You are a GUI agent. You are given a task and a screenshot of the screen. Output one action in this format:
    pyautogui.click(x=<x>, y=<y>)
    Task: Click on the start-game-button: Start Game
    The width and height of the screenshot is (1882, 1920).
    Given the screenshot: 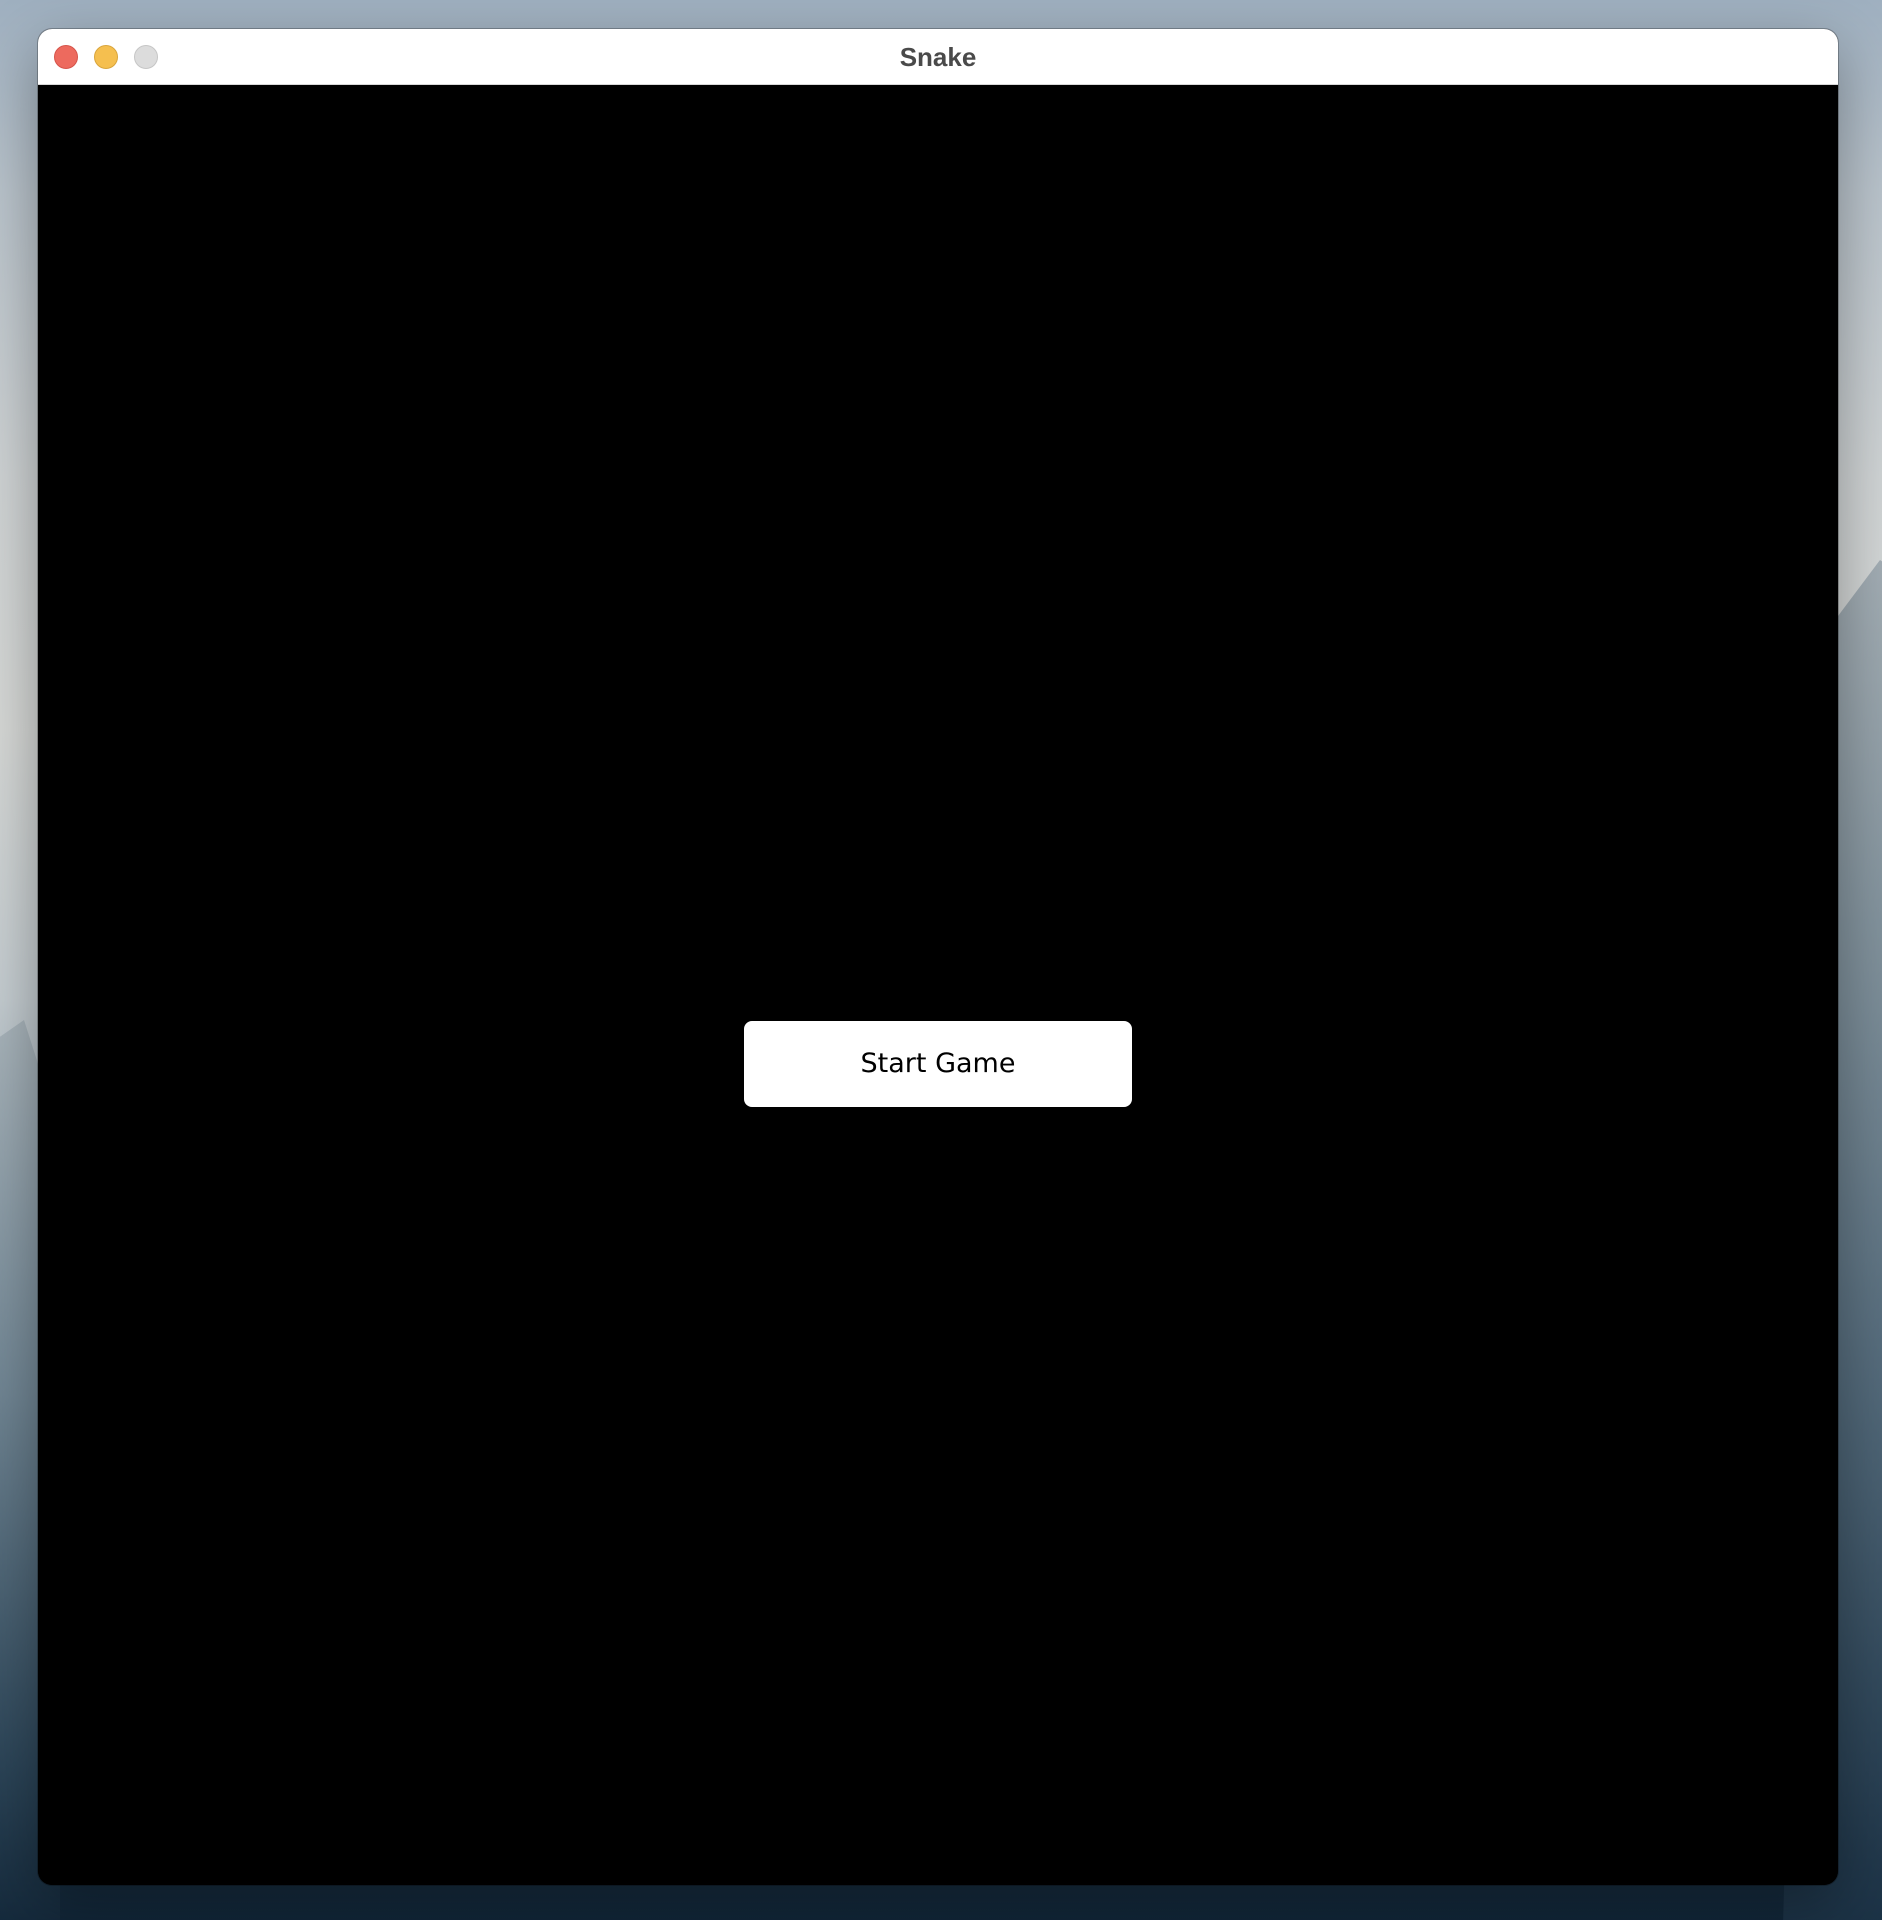 What is the action you would take?
    pyautogui.click(x=938, y=1064)
    